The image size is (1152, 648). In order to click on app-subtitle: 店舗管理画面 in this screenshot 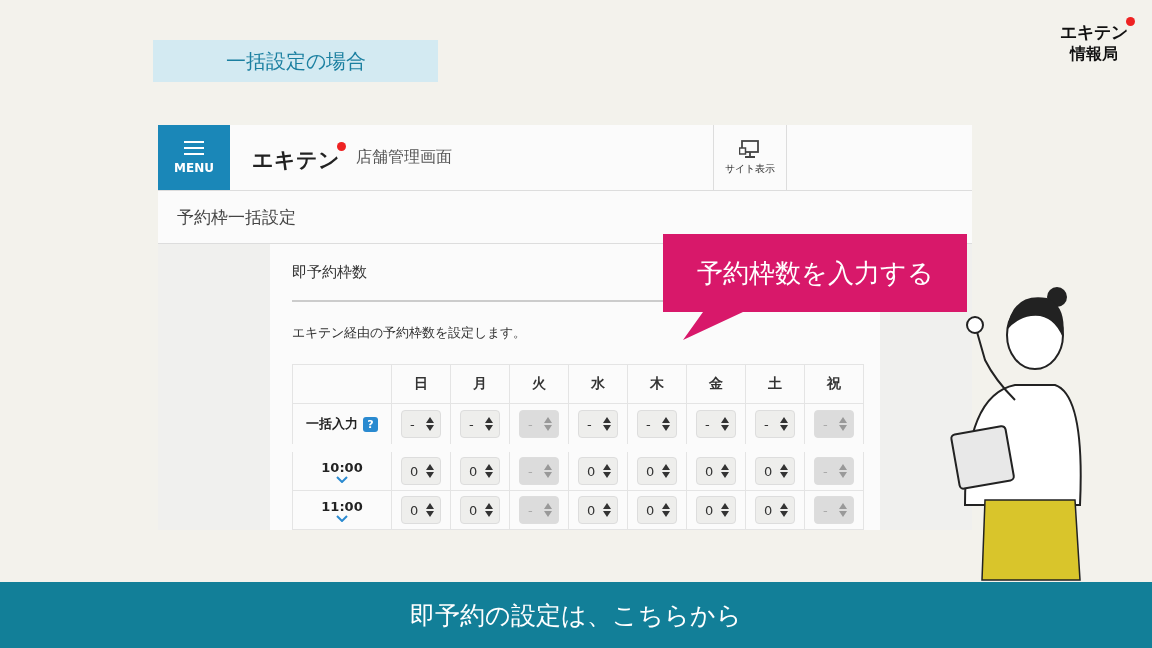, I will do `click(404, 157)`.